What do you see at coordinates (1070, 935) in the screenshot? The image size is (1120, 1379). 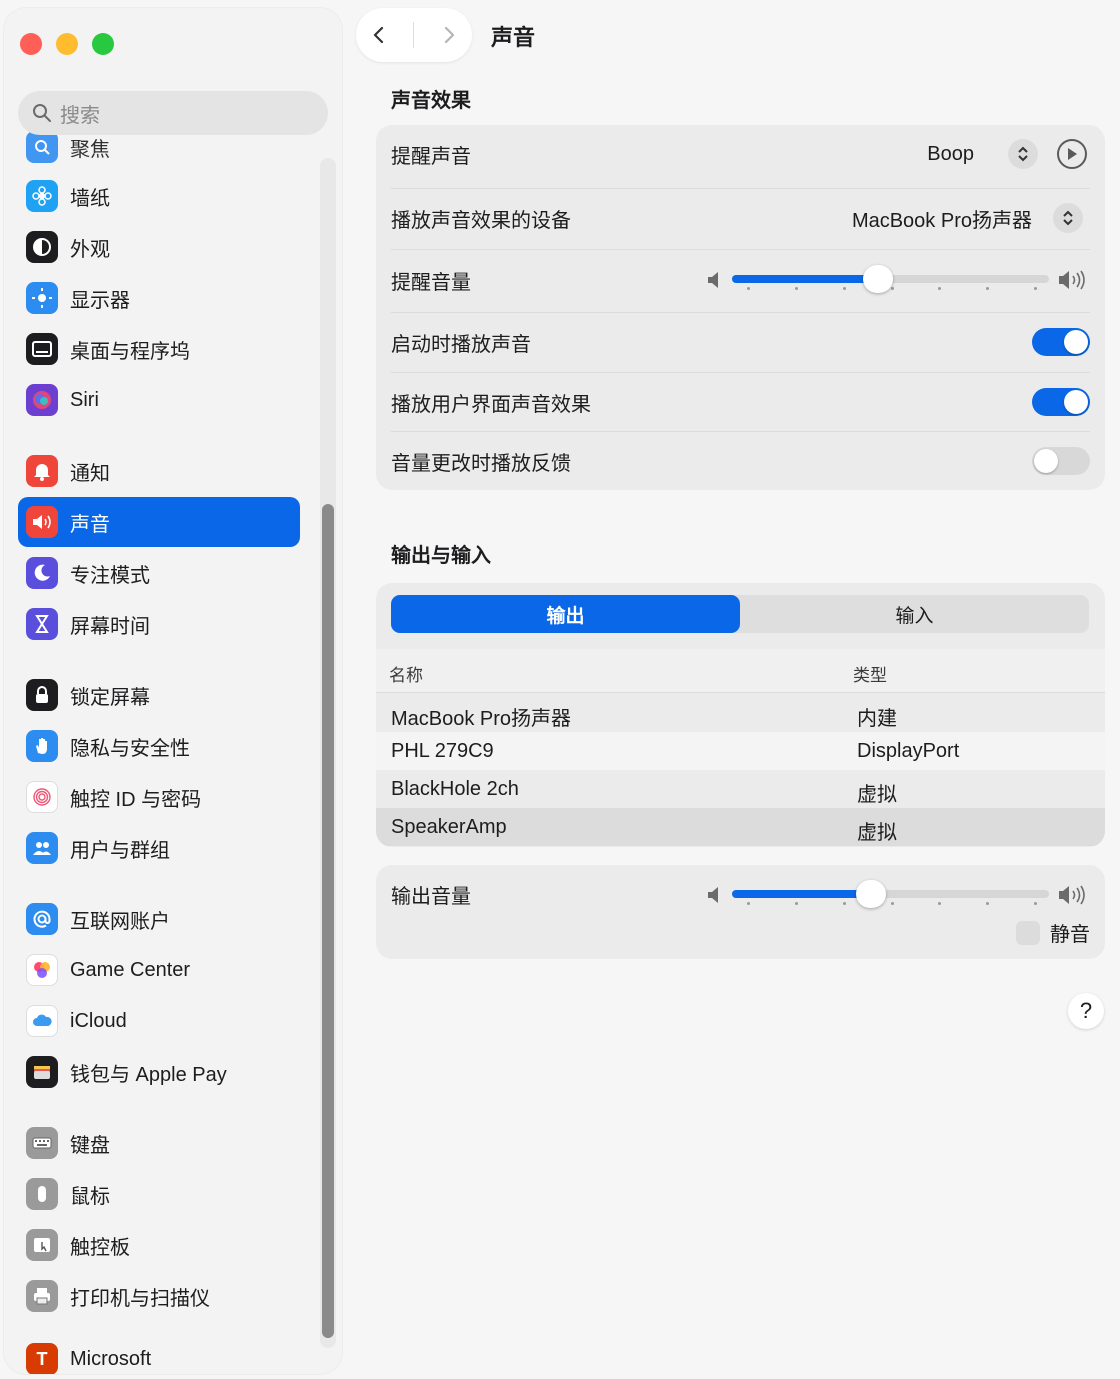 I see `mute-label: 静音` at bounding box center [1070, 935].